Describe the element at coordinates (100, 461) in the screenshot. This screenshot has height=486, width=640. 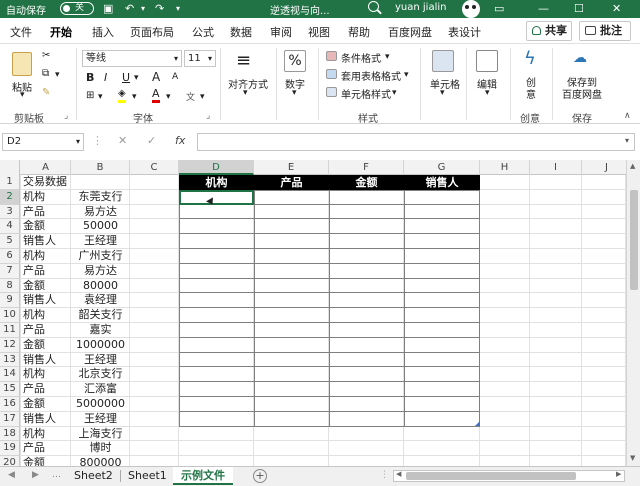
I see `cell-b: 800000` at that location.